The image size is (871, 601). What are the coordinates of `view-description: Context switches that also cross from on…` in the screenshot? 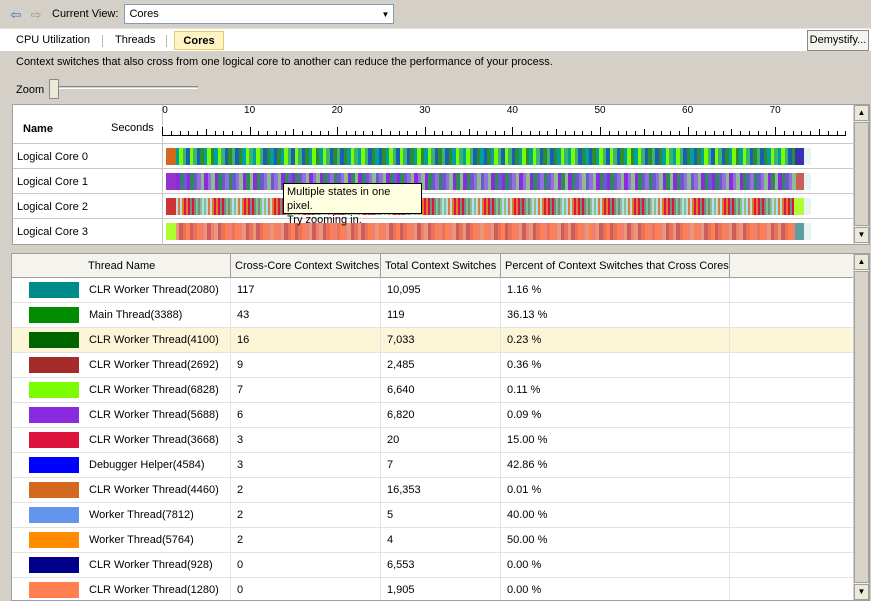 It's located at (284, 62).